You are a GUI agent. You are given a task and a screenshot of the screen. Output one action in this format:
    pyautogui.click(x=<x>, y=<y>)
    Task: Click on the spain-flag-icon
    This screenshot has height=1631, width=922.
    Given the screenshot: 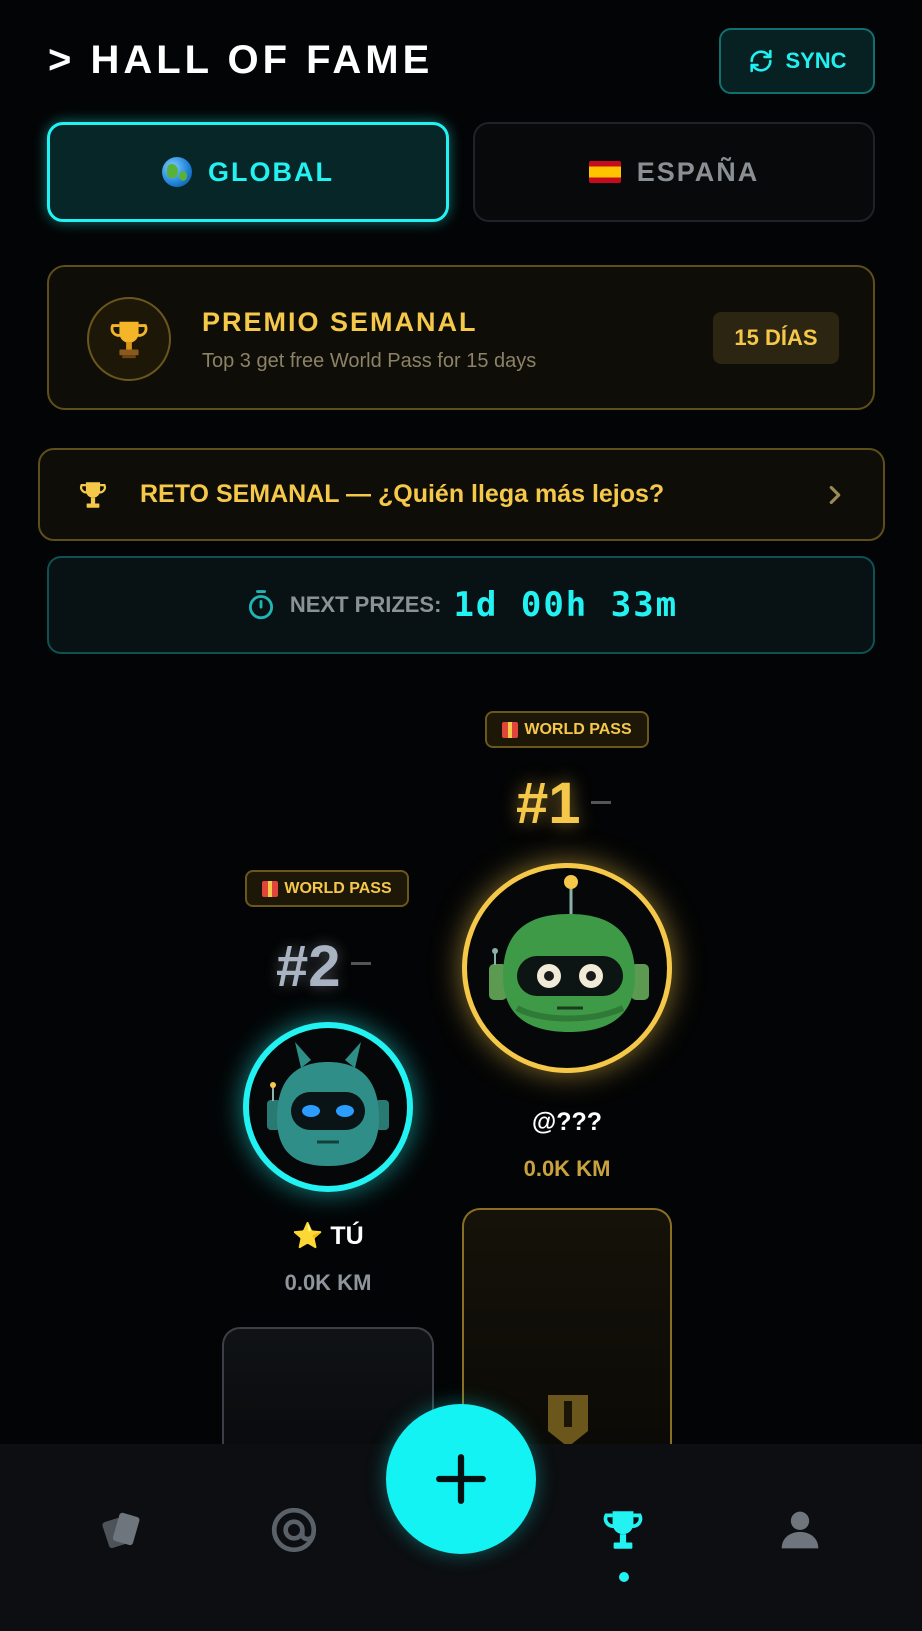 What is the action you would take?
    pyautogui.click(x=604, y=172)
    